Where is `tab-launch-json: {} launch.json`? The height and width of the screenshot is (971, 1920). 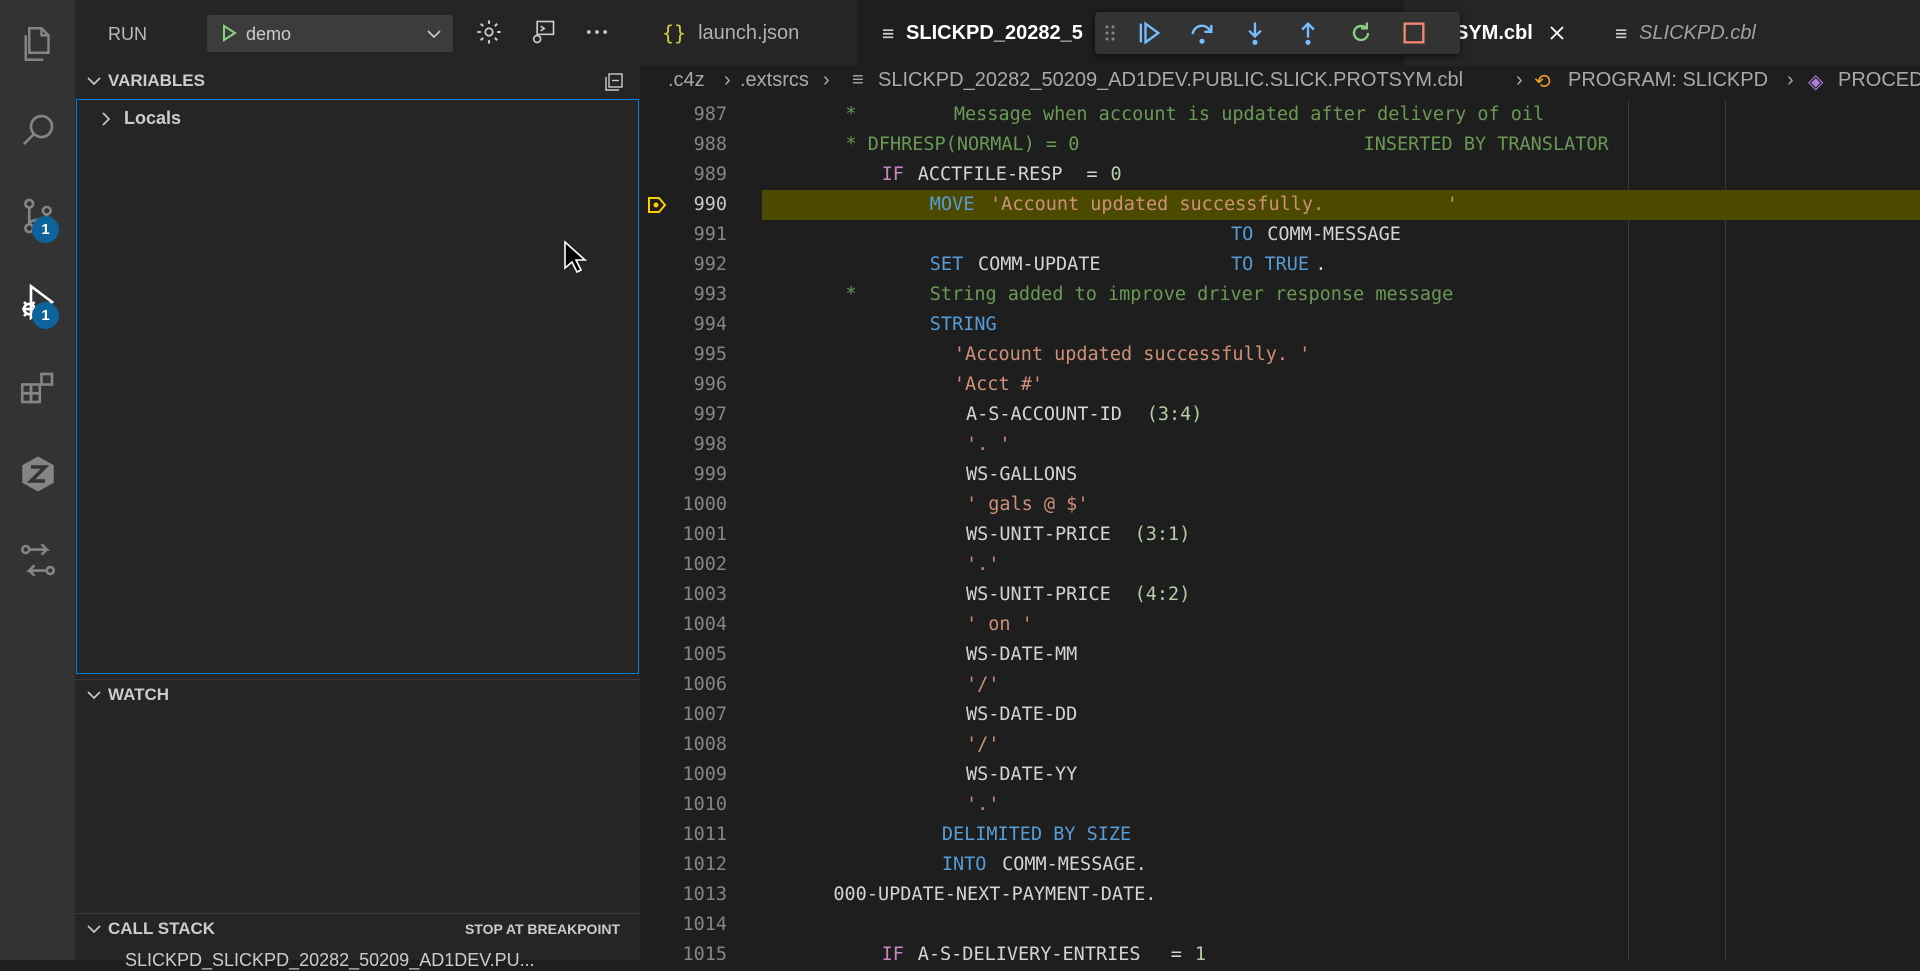
tab-launch-json: {} launch.json is located at coordinates (730, 33).